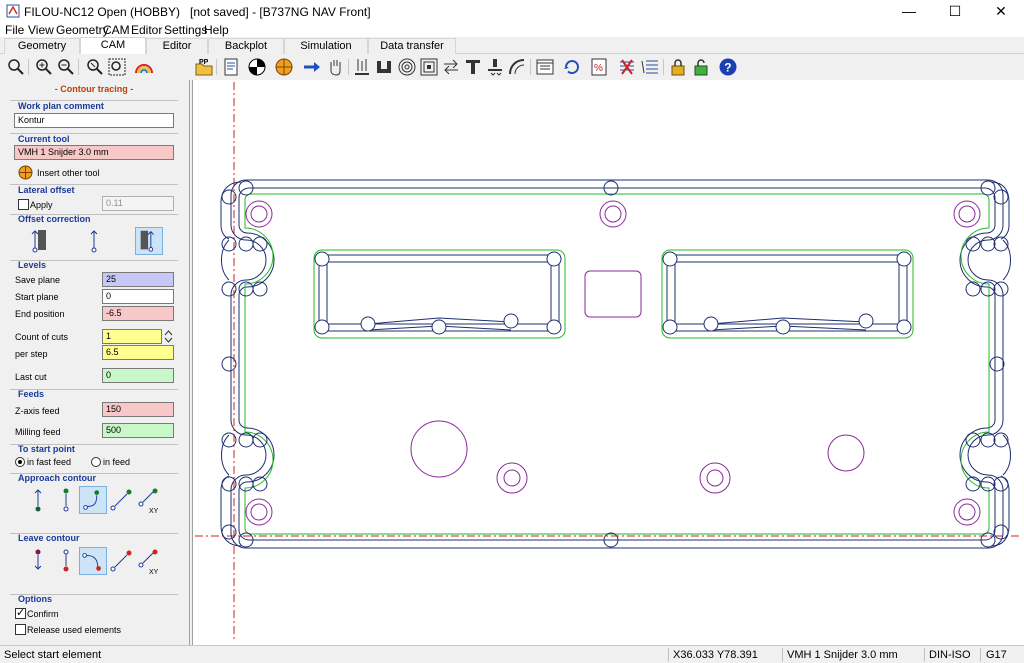 The width and height of the screenshot is (1024, 663). Describe the element at coordinates (117, 67) in the screenshot. I see `zoom-all-icon` at that location.